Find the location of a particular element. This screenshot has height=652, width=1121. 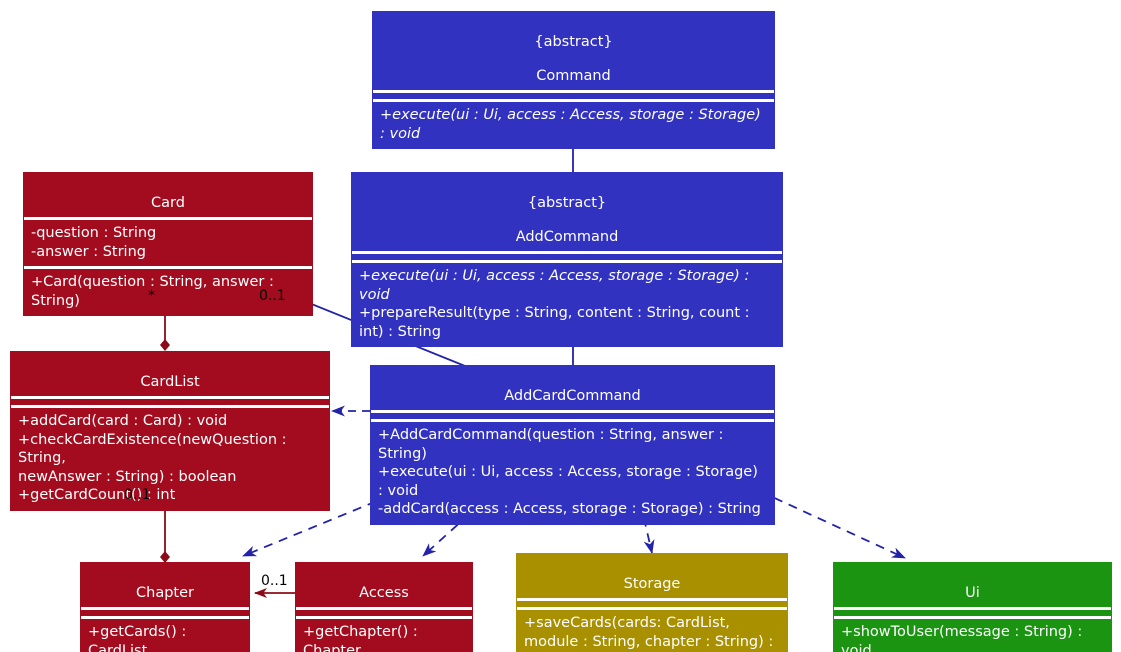

edge-label-chapter-from-access: 0..1 is located at coordinates (274, 581).